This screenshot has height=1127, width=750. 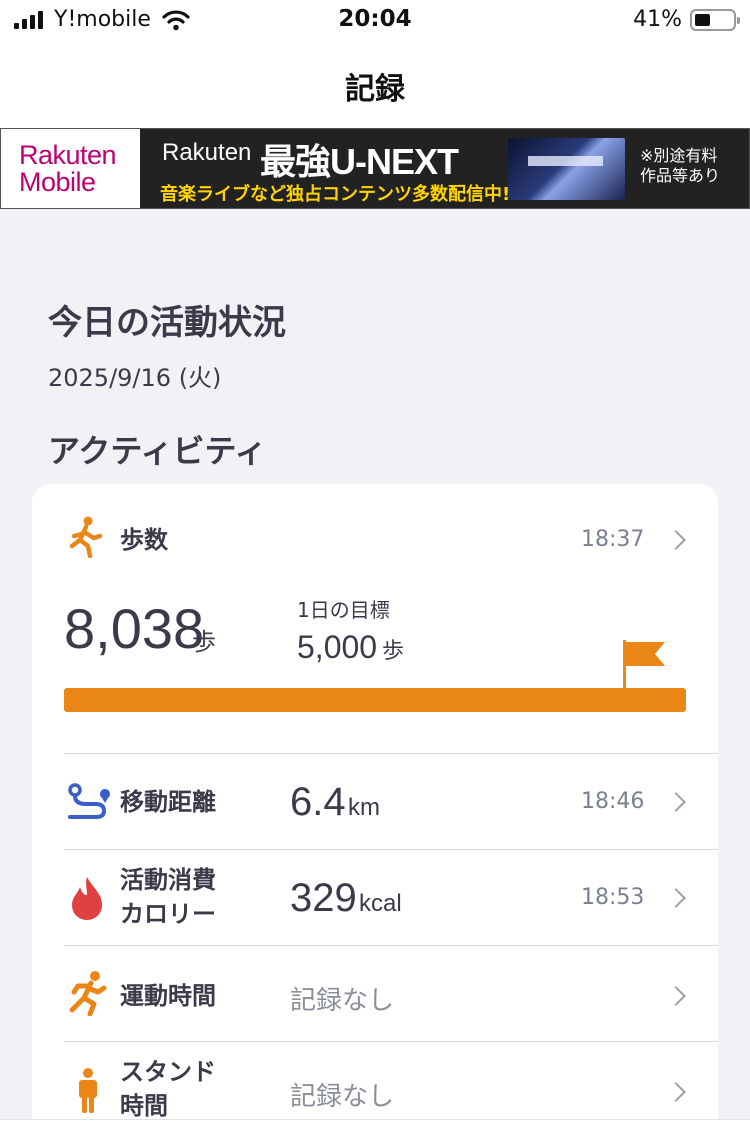 I want to click on stand-row: スタンド 時間 記録なし, so click(x=375, y=1084).